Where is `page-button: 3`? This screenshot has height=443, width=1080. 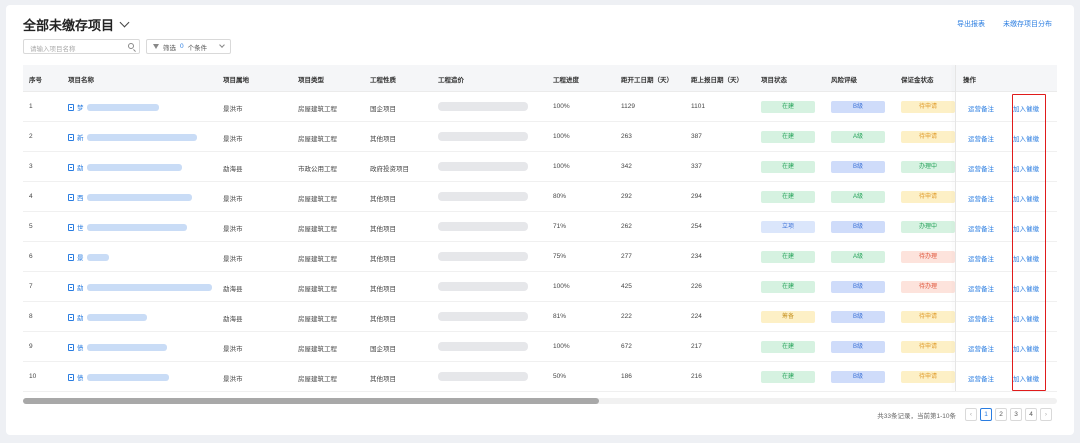
page-button: 3 is located at coordinates (1016, 414).